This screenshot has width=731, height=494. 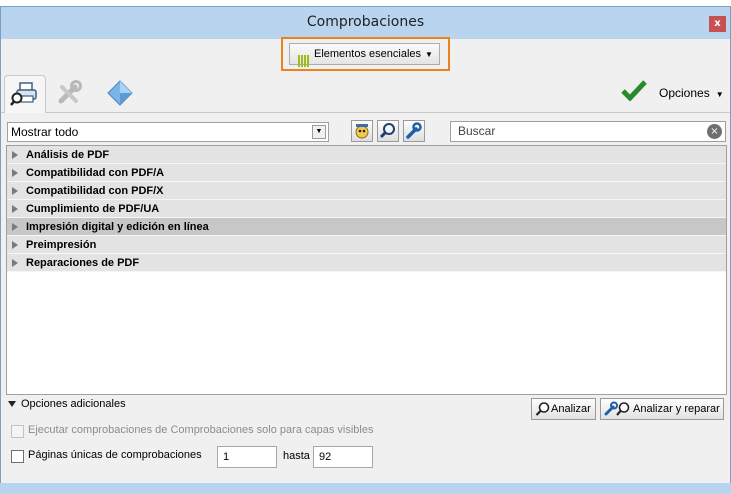 I want to click on profile-label: Elementos esenciales, so click(x=368, y=54).